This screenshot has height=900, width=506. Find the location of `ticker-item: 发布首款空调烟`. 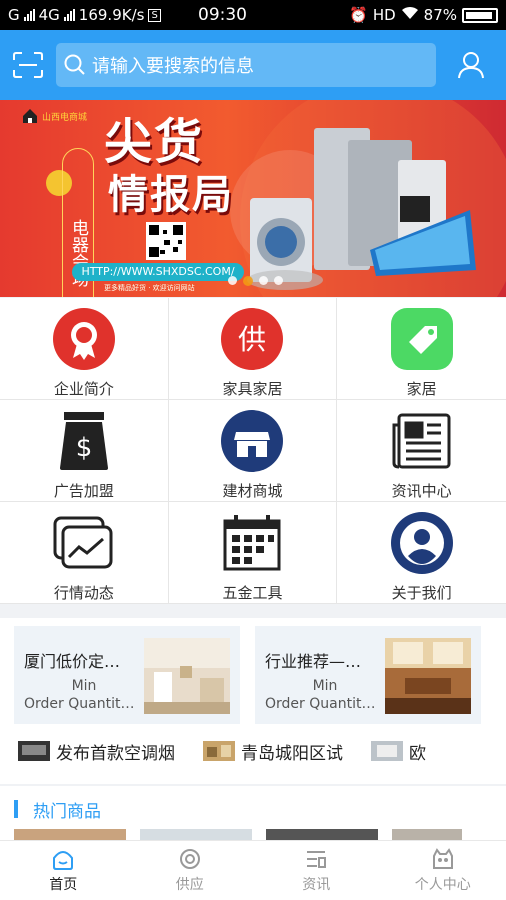

ticker-item: 发布首款空调烟 is located at coordinates (96, 751).